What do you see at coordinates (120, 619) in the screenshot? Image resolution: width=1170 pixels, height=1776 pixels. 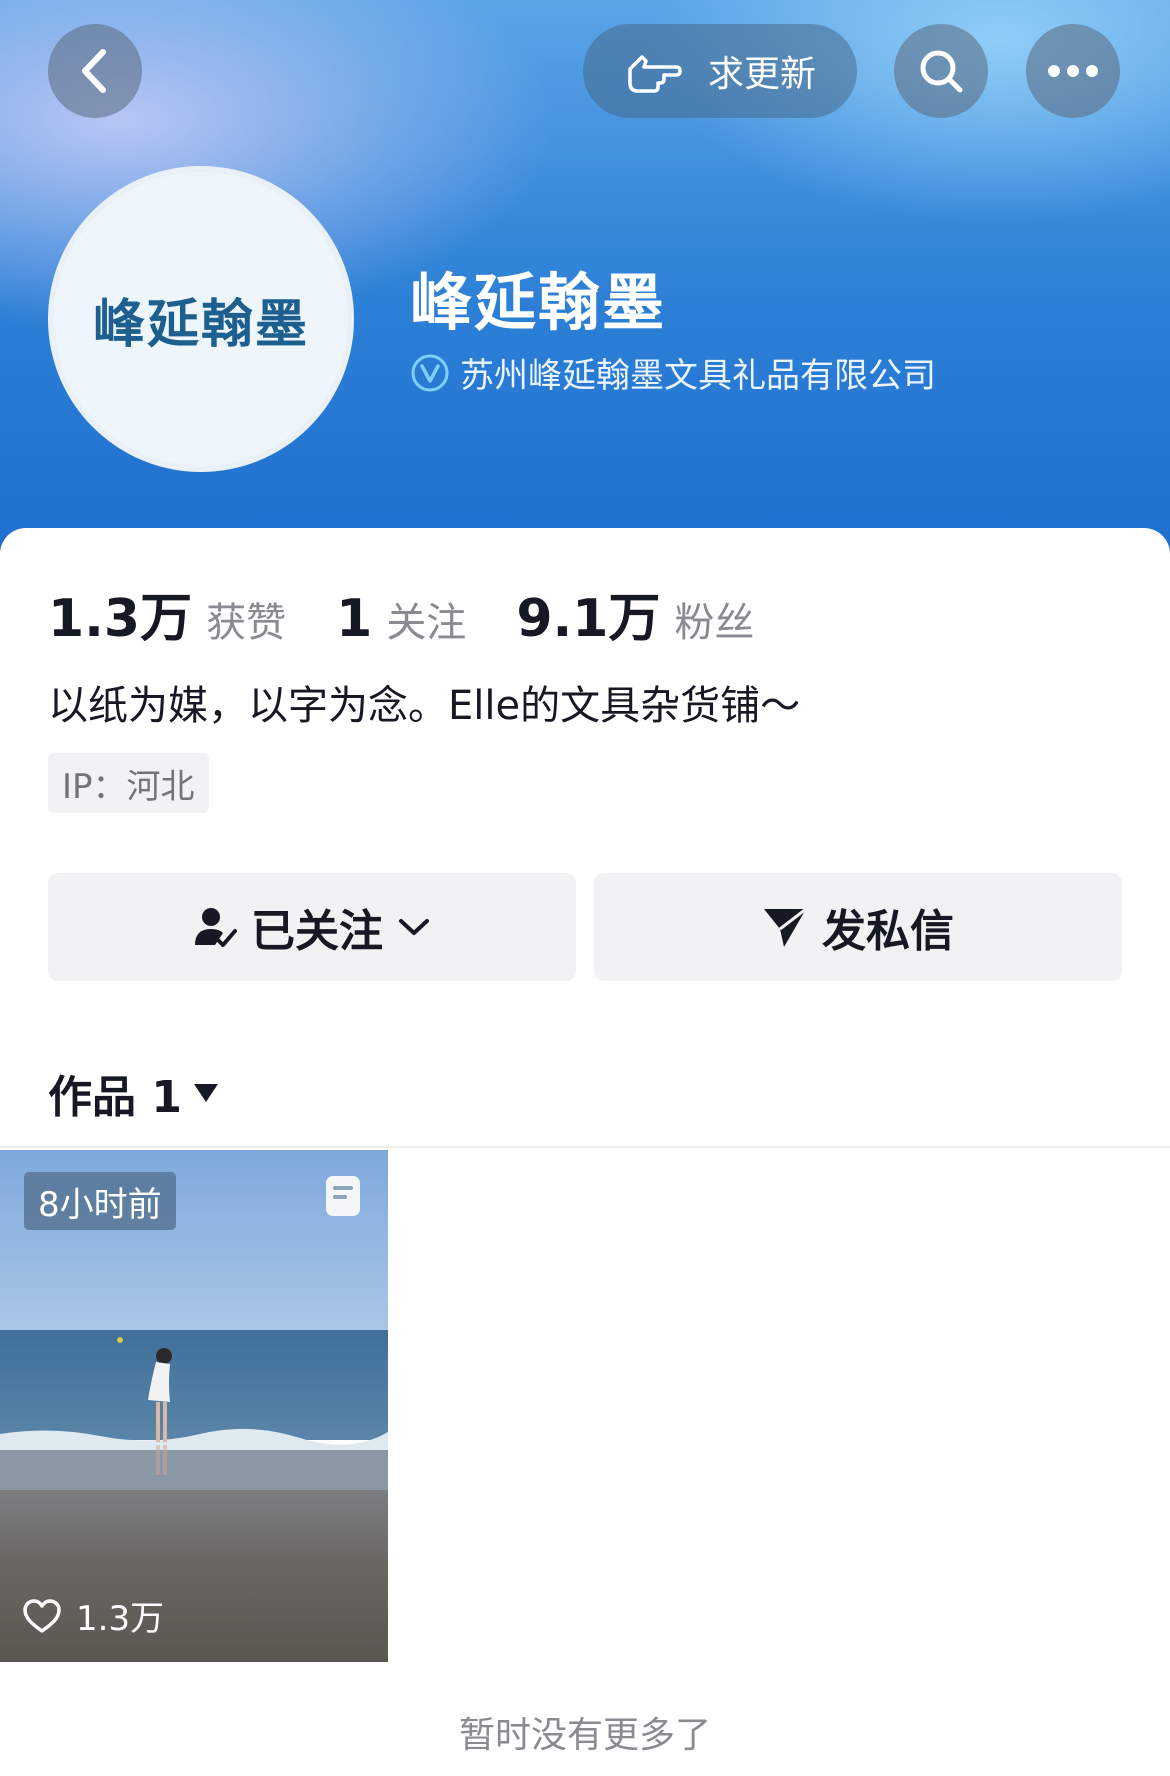 I see `likes-count: 1.3万` at bounding box center [120, 619].